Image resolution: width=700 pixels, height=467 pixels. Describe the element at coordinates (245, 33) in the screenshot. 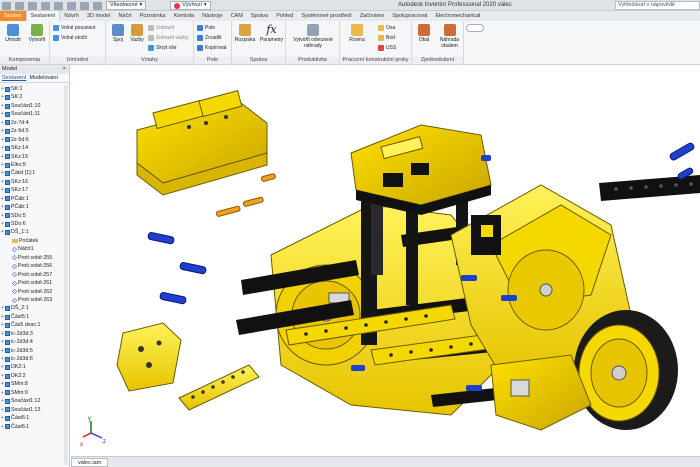

I see `bom-button: Rozpiska` at that location.